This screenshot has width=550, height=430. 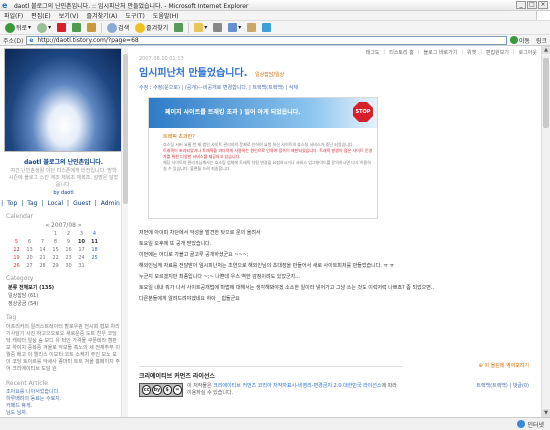 What do you see at coordinates (16, 266) in the screenshot?
I see `calendar-day: 26` at bounding box center [16, 266].